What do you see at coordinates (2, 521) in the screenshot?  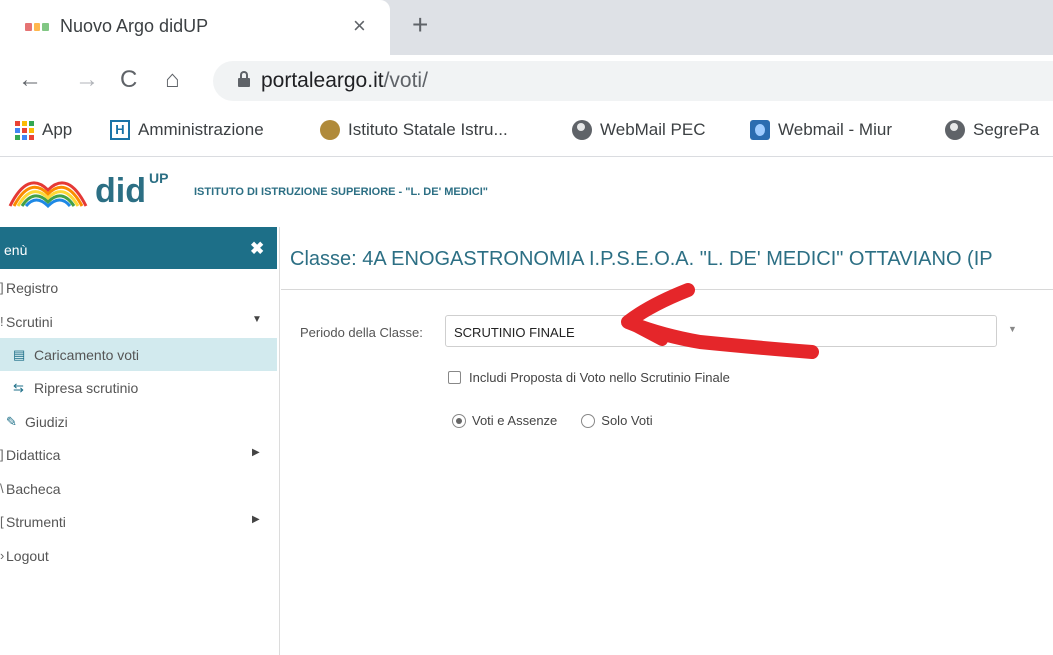 I see `strumenti-icon: [` at bounding box center [2, 521].